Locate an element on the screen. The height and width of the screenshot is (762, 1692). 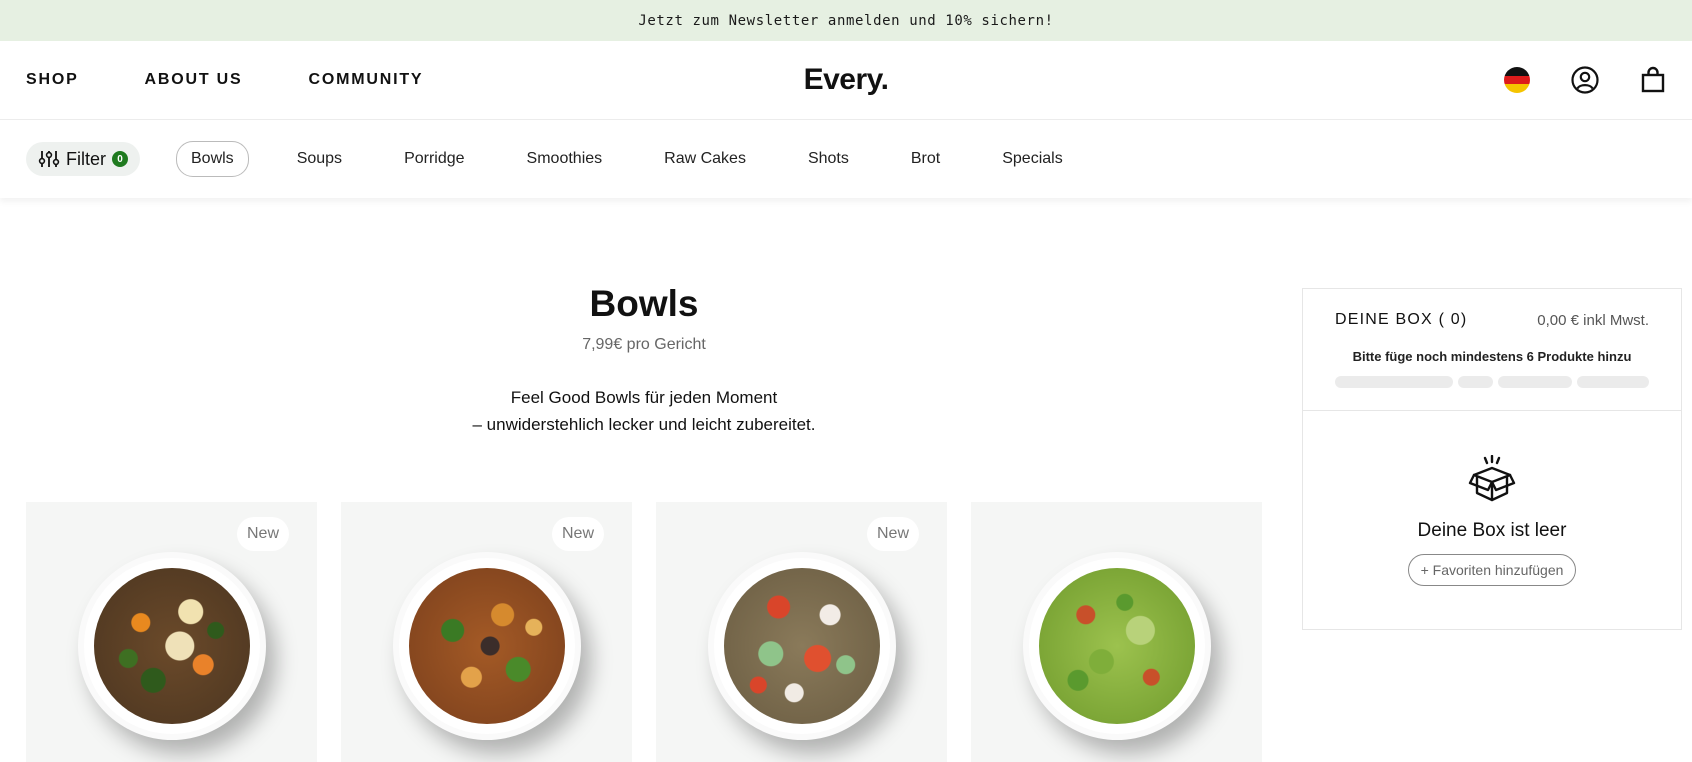
category-shots: Shots is located at coordinates (828, 159).